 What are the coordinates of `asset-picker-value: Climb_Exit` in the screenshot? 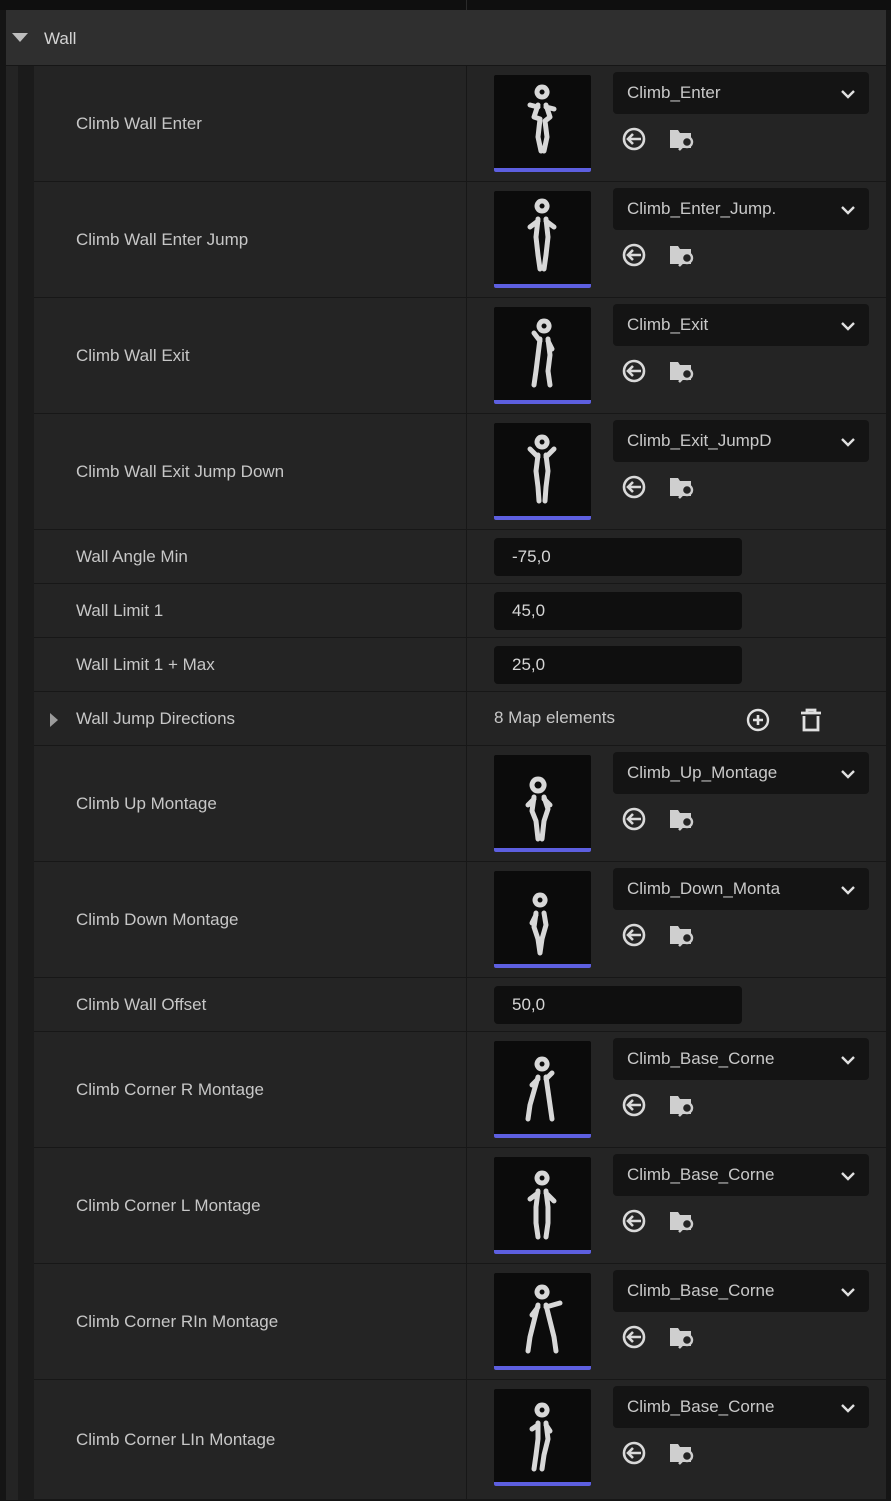 It's located at (668, 324).